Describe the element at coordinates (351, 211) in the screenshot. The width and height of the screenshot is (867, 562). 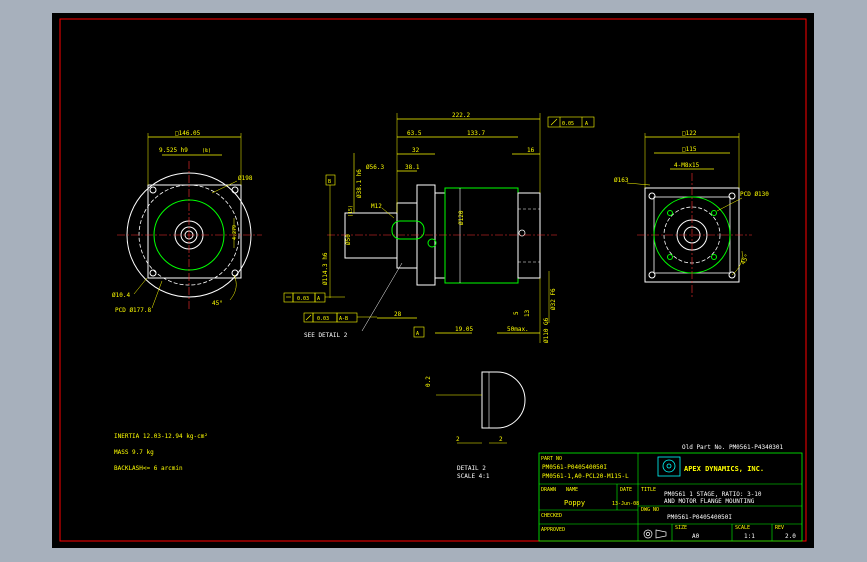
I see `dim-15: (15)` at that location.